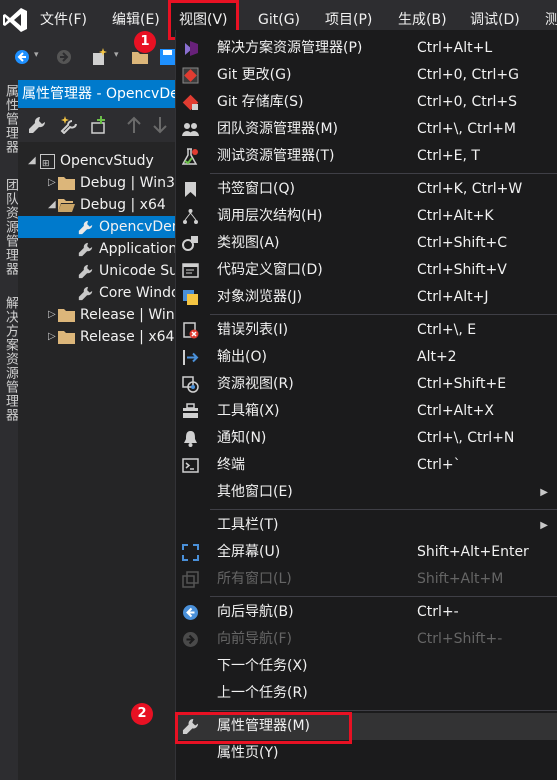 The width and height of the screenshot is (557, 780). Describe the element at coordinates (366, 156) in the screenshot. I see `menu-item-test-explorer: 测试资源管理器(T) Ctrl+E, T` at that location.